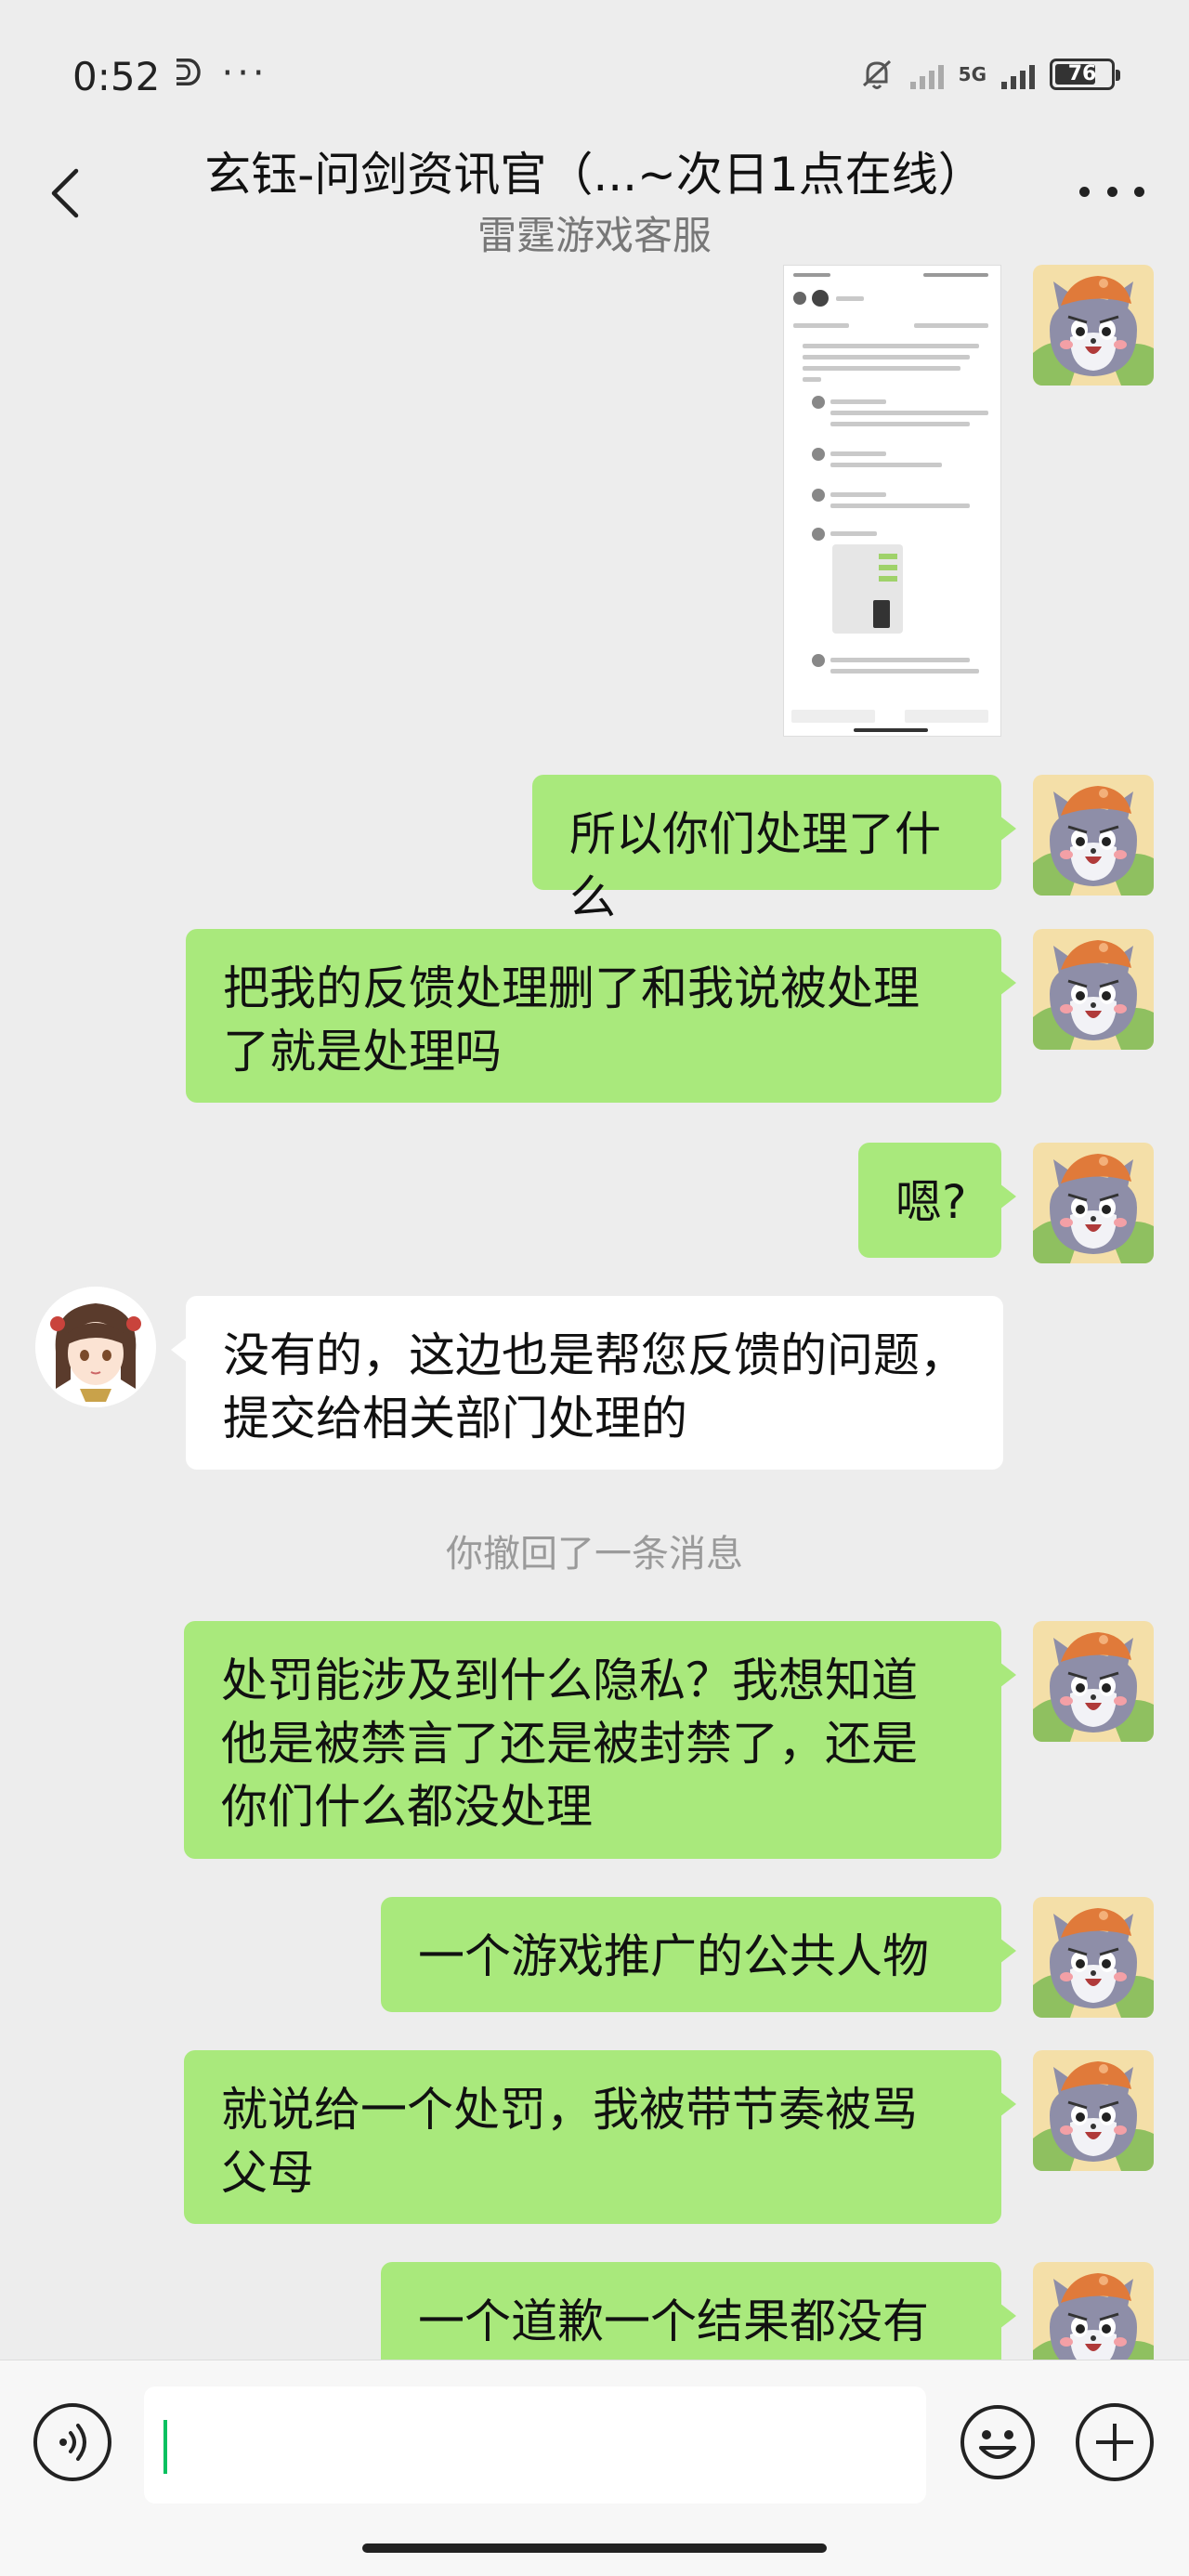 The height and width of the screenshot is (2576, 1189). What do you see at coordinates (1018, 74) in the screenshot?
I see `signal-5g-icon` at bounding box center [1018, 74].